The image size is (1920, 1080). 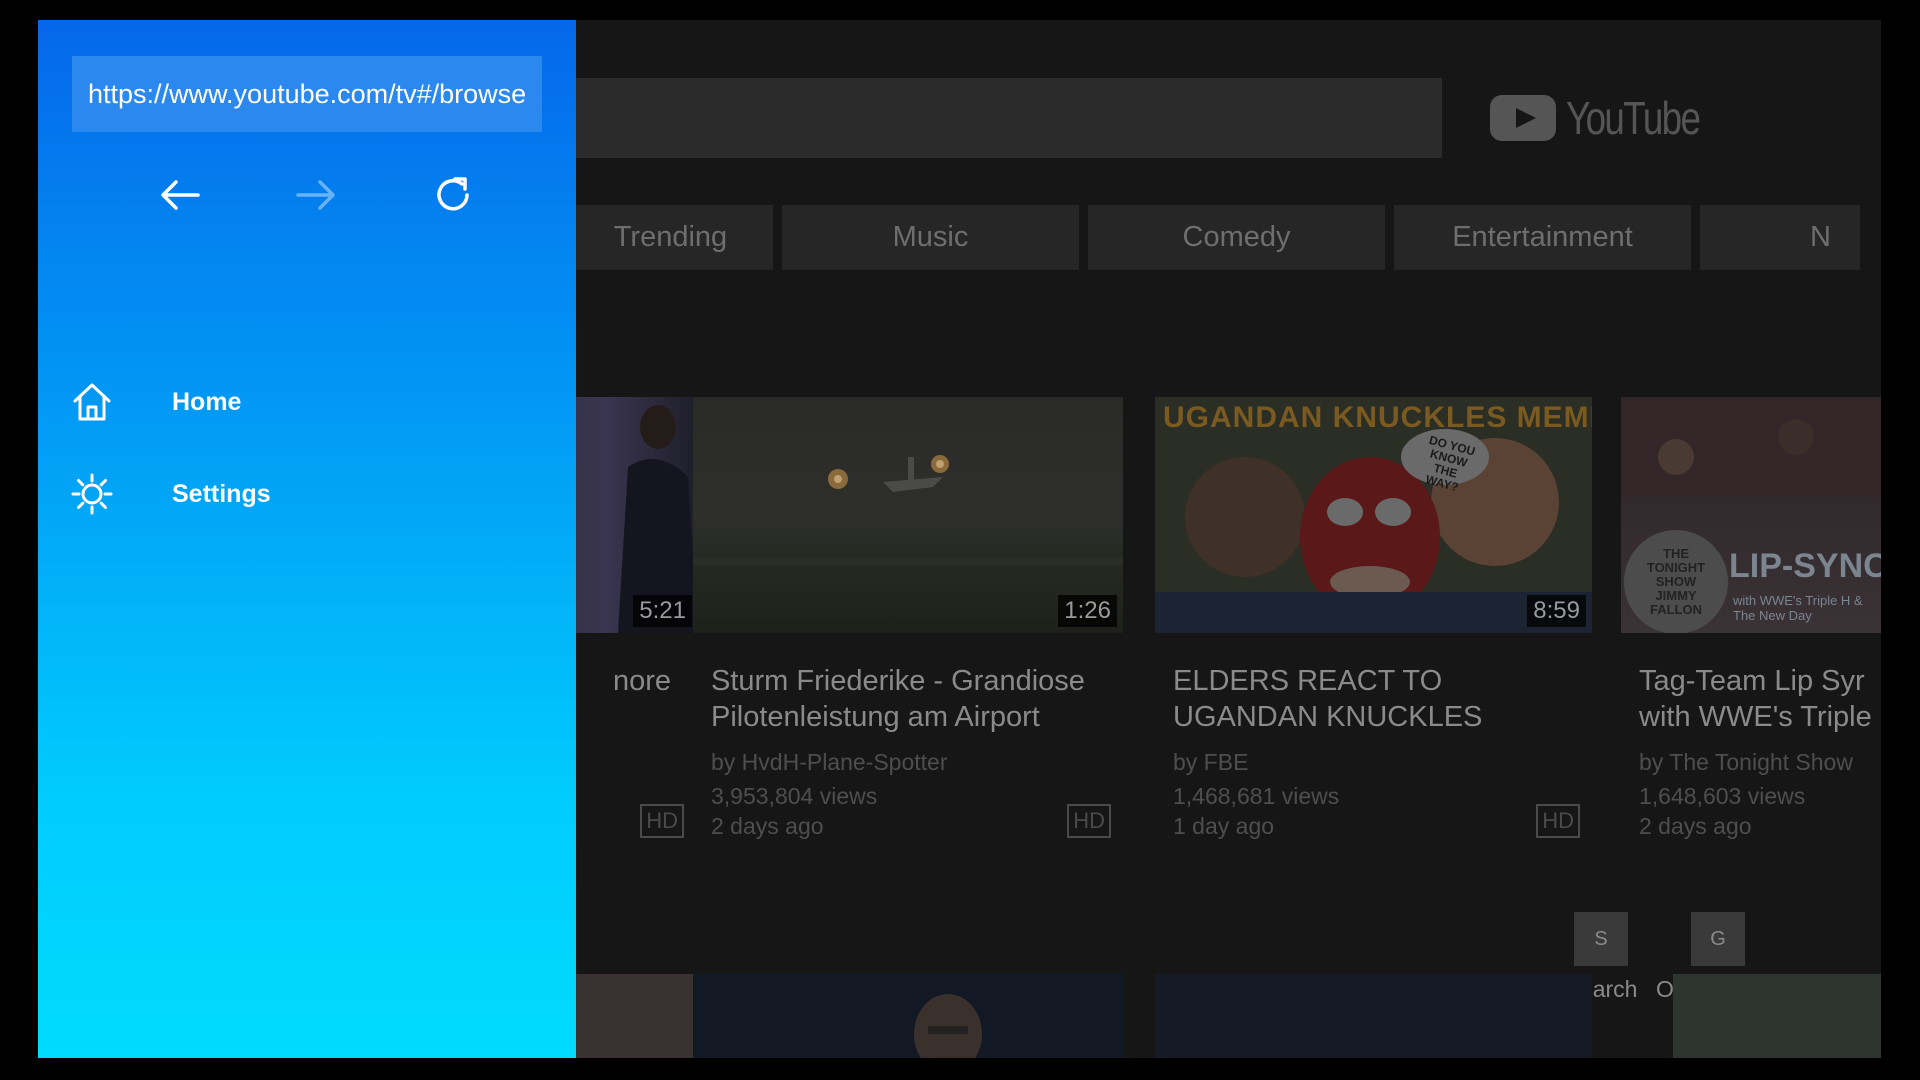 I want to click on menu-item-home: Home, so click(x=303, y=402).